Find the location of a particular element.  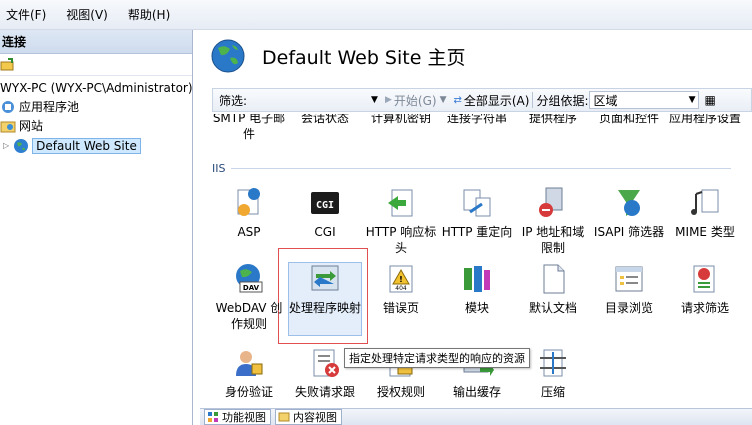

expand-arrow-icon: ▷ is located at coordinates (6, 145).